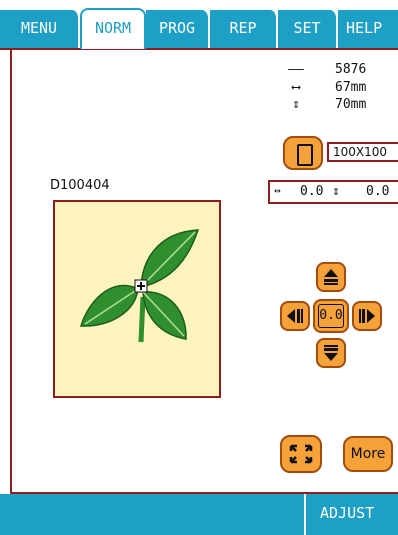  What do you see at coordinates (351, 87) in the screenshot?
I see `design-width: 67mm` at bounding box center [351, 87].